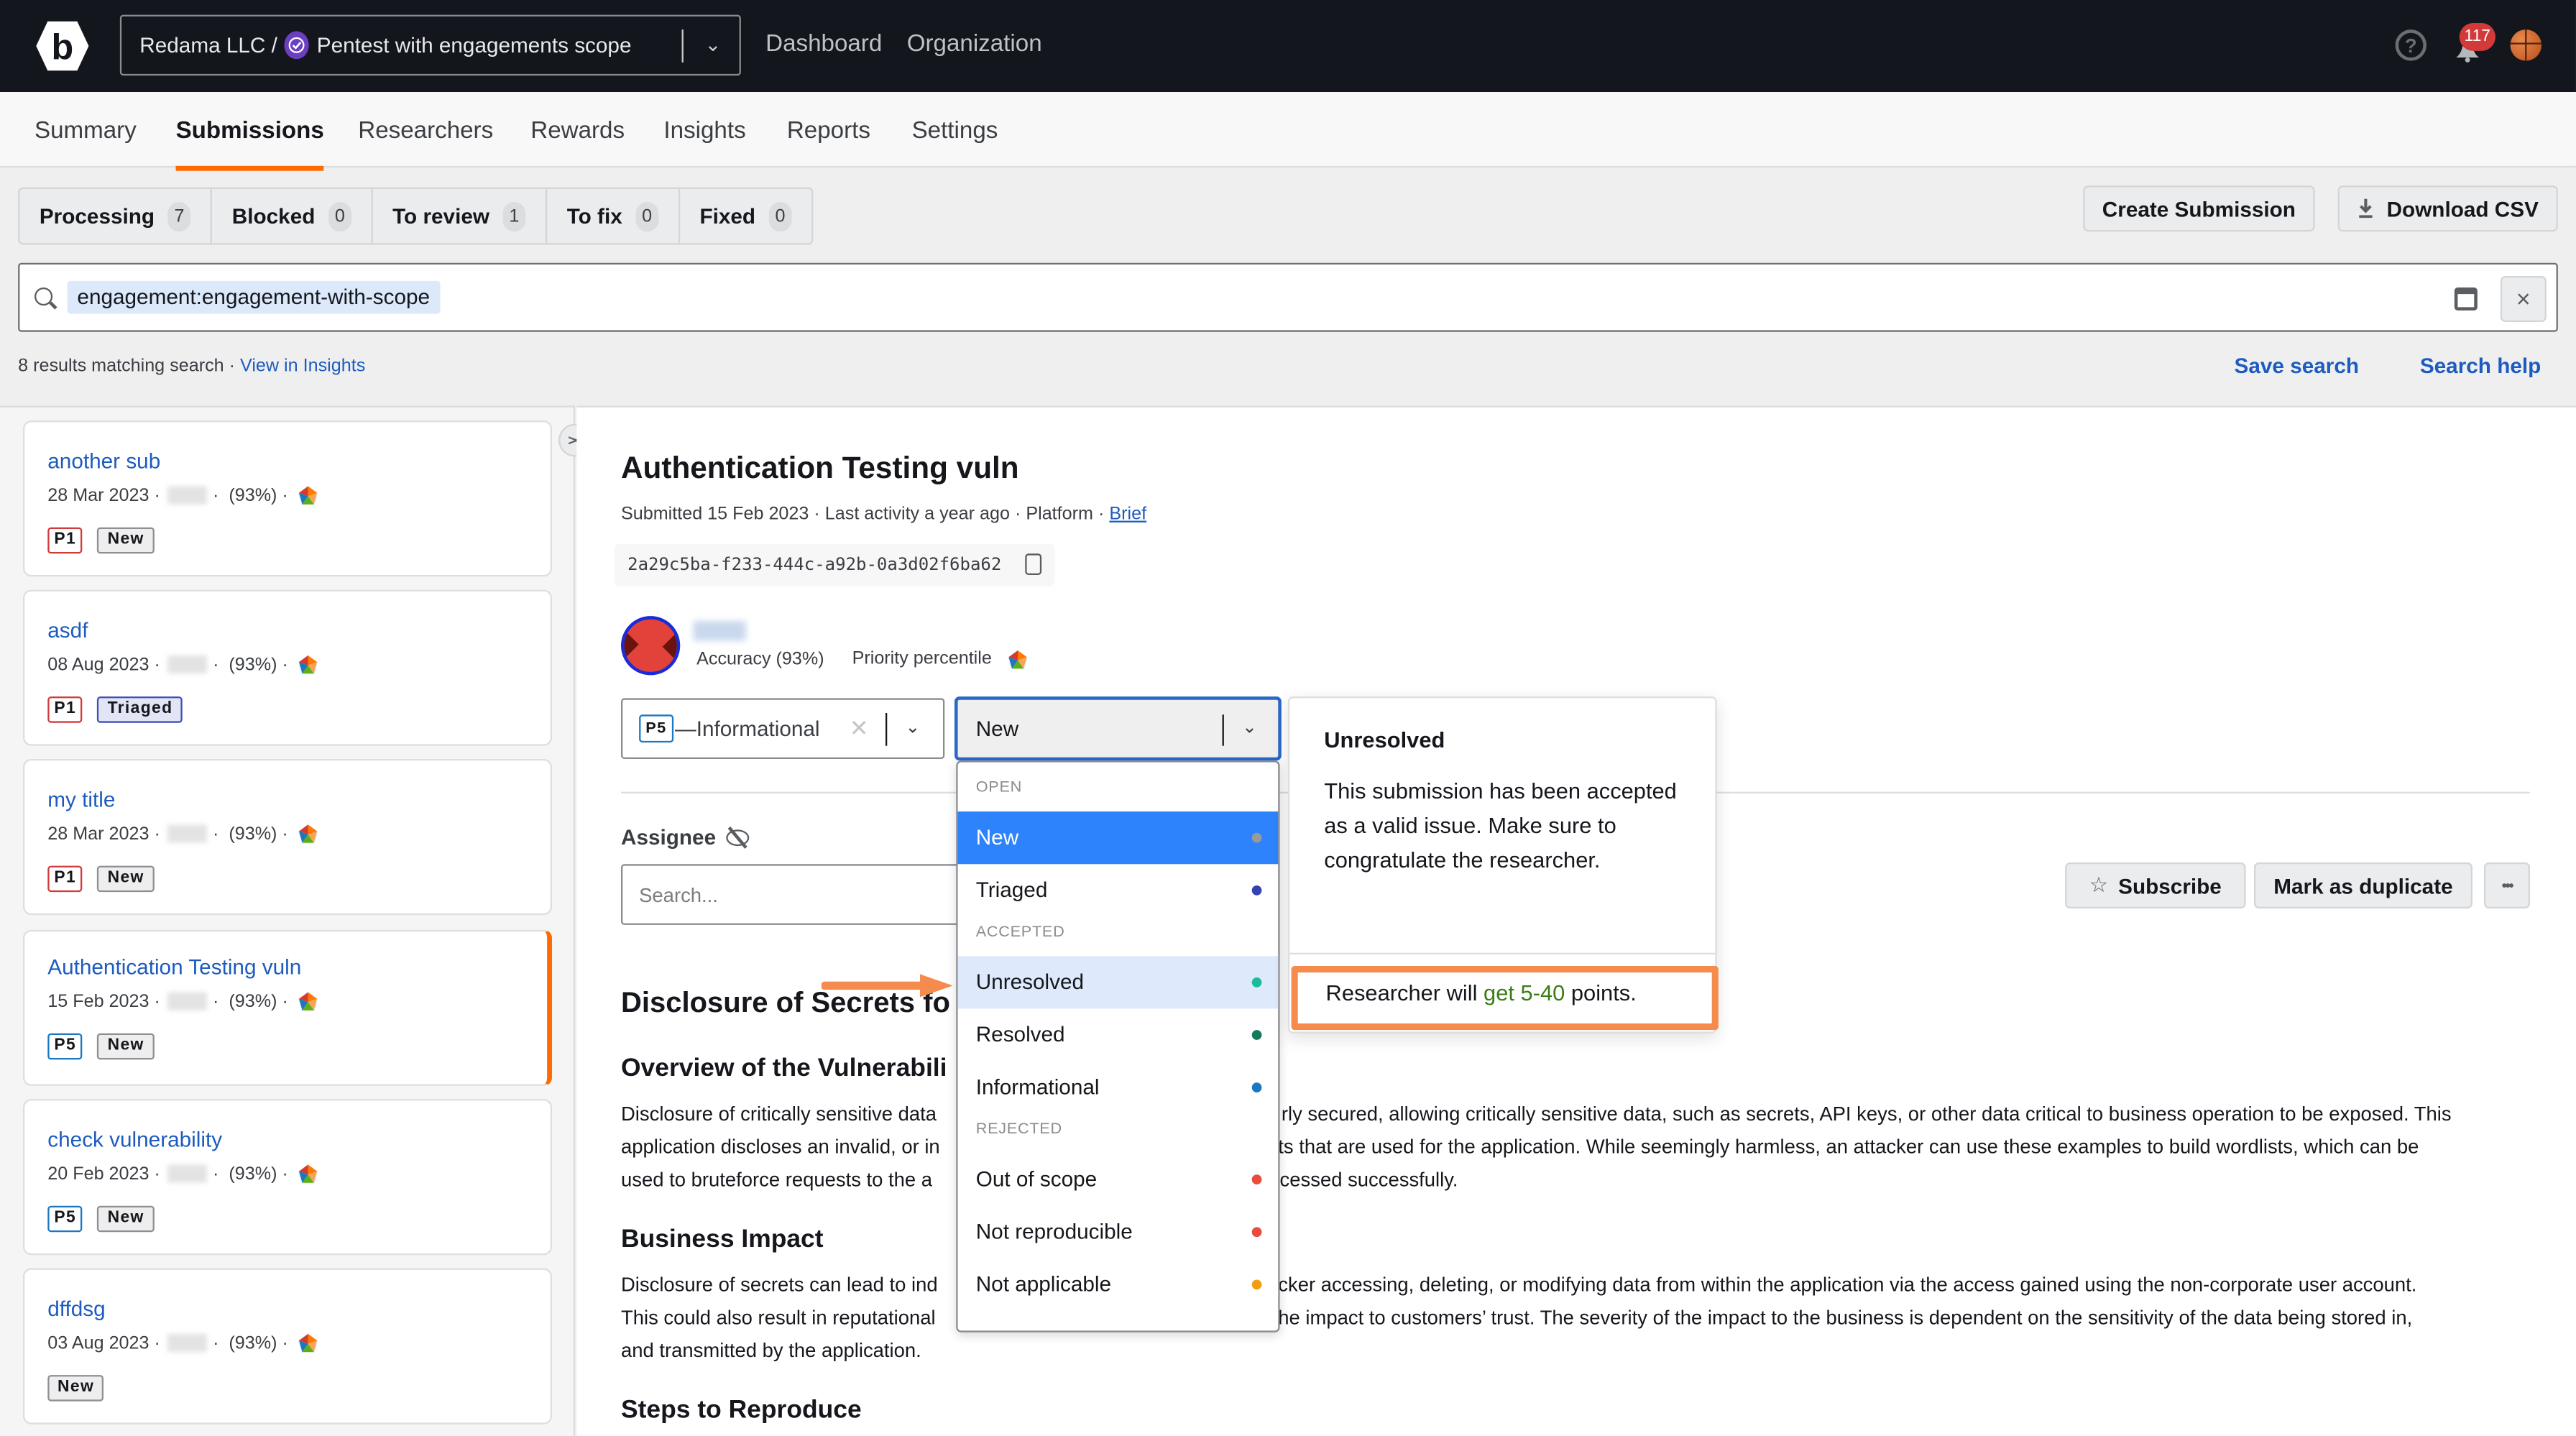 This screenshot has width=2576, height=1436. What do you see at coordinates (2155, 885) in the screenshot?
I see `subscribe-button: ☆ Subscribe` at bounding box center [2155, 885].